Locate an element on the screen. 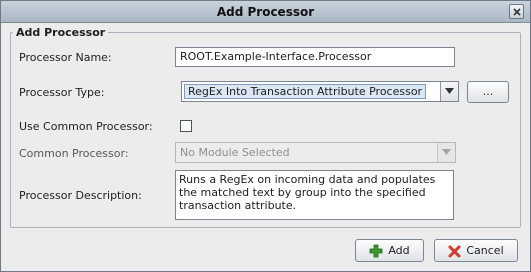  common-processor-label: Common Processor: is located at coordinates (74, 153).